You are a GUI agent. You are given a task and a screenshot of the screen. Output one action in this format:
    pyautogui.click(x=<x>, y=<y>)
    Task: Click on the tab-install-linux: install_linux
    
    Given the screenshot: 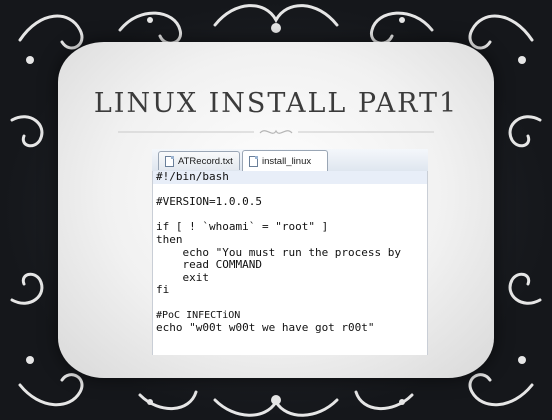 What is the action you would take?
    pyautogui.click(x=285, y=160)
    